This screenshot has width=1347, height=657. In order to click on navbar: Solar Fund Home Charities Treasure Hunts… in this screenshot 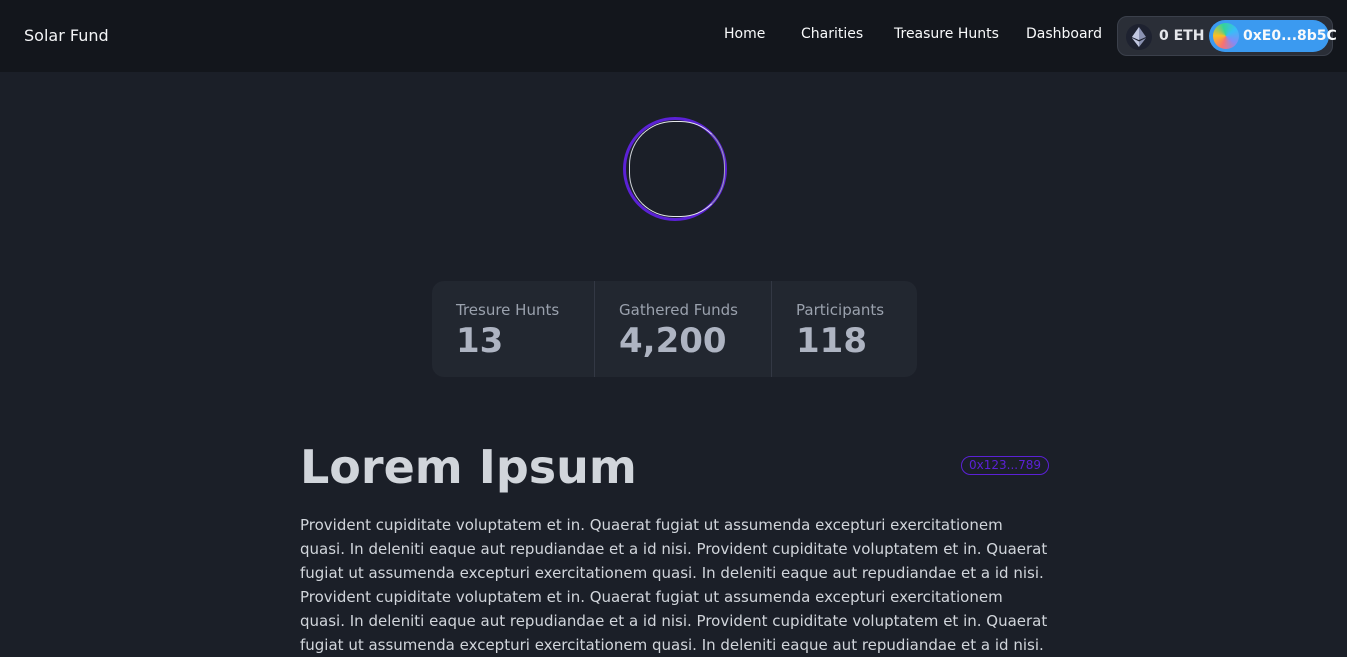, I will do `click(673, 36)`.